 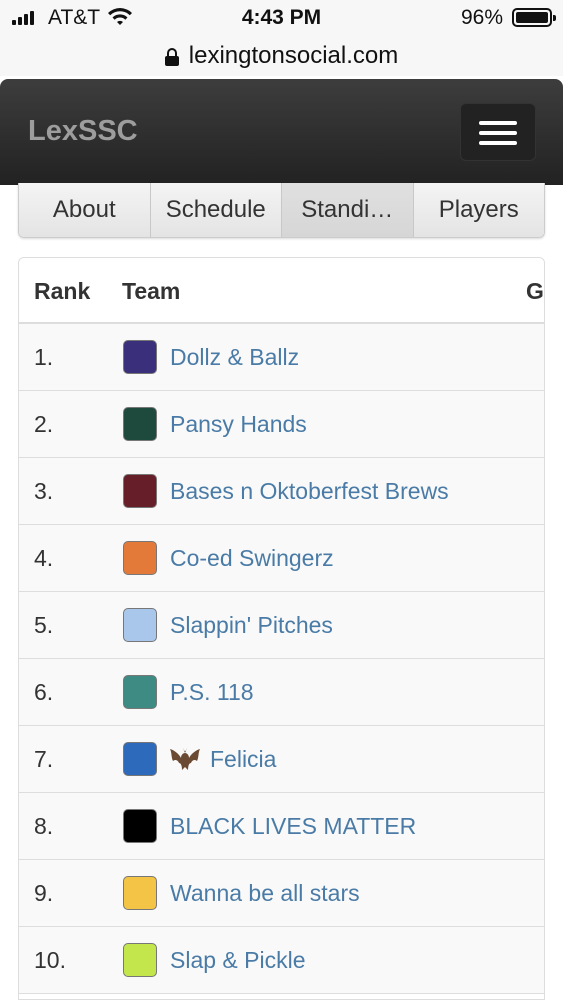 I want to click on team-link: Slap & Pickle, so click(x=238, y=960).